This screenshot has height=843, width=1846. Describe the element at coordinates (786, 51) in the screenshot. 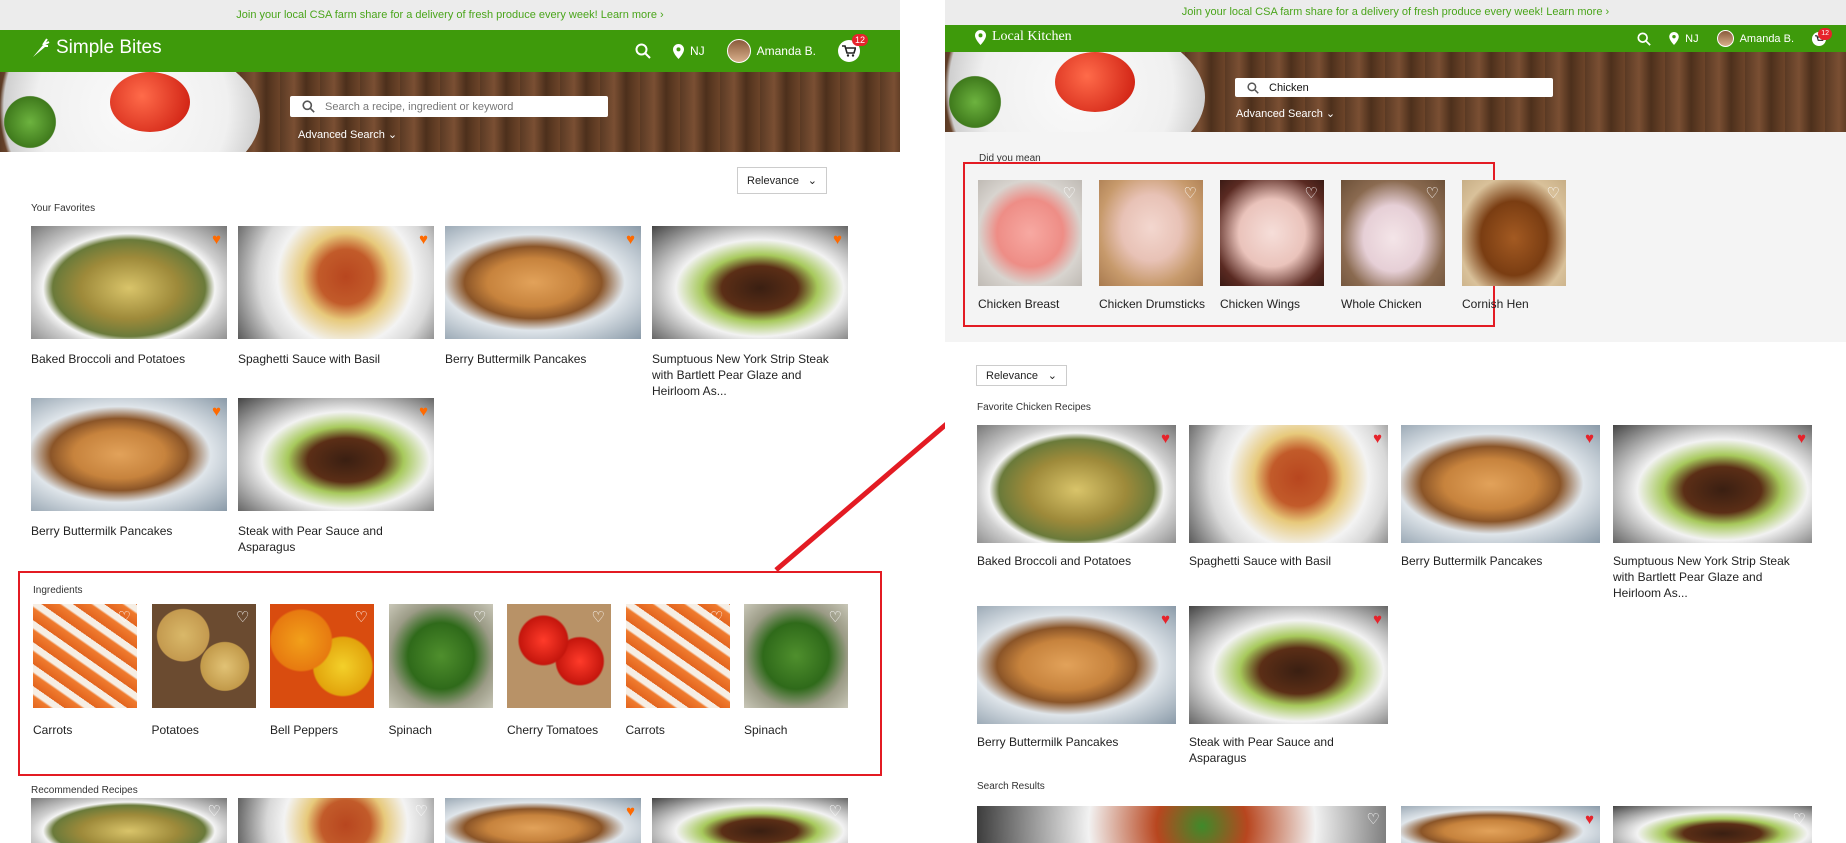

I see `user-name: Amanda B.` at that location.